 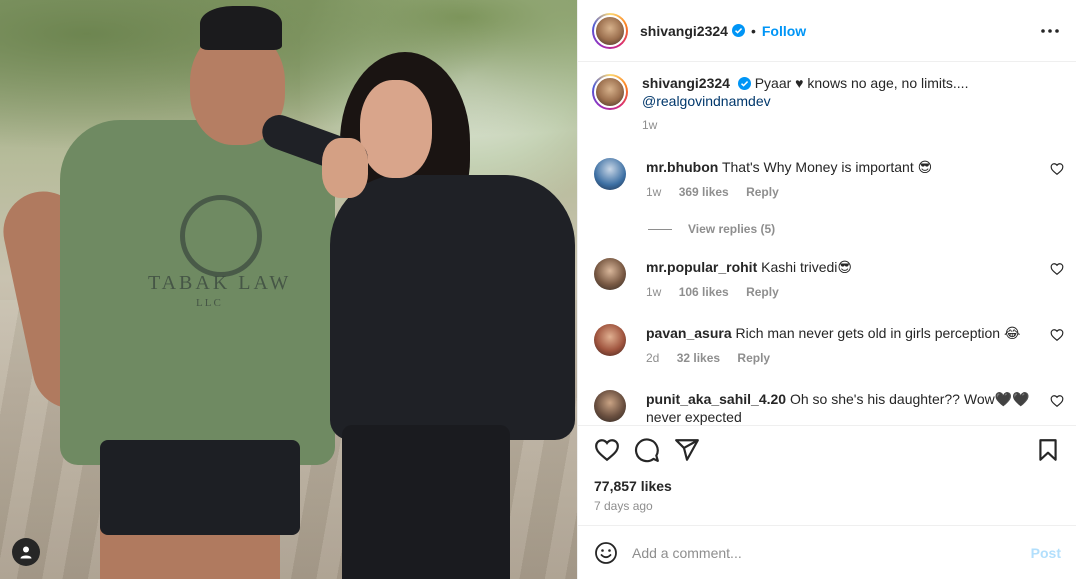 I want to click on comment-likes: 32 likes, so click(x=698, y=358).